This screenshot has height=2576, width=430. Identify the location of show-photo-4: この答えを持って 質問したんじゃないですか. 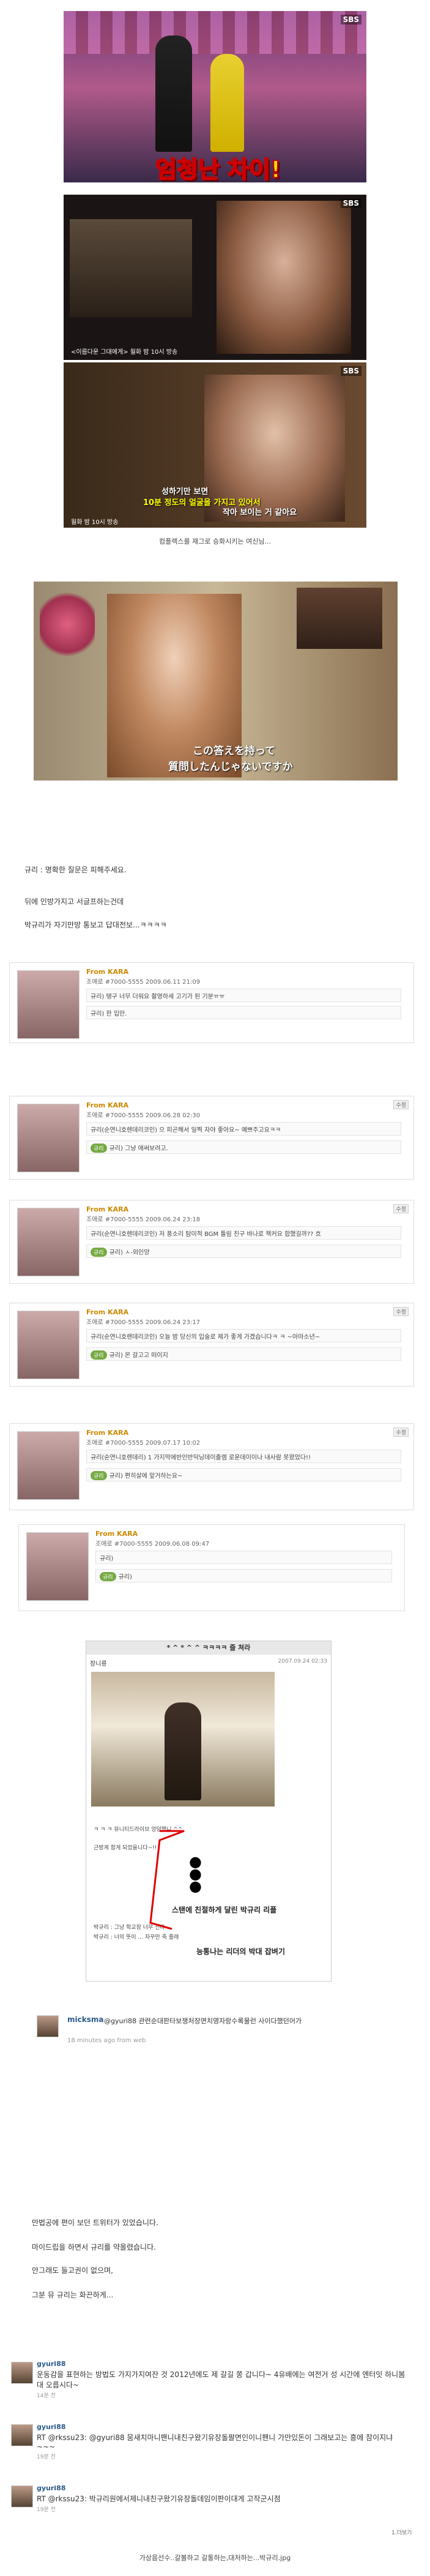
(216, 681).